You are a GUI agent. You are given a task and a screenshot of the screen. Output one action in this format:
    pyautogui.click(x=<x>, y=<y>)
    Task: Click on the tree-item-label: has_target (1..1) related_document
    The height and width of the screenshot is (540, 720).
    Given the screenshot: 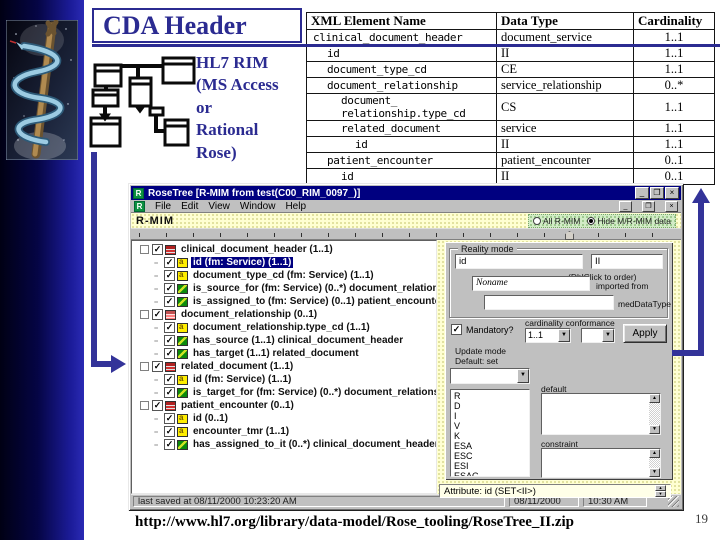 What is the action you would take?
    pyautogui.click(x=276, y=353)
    